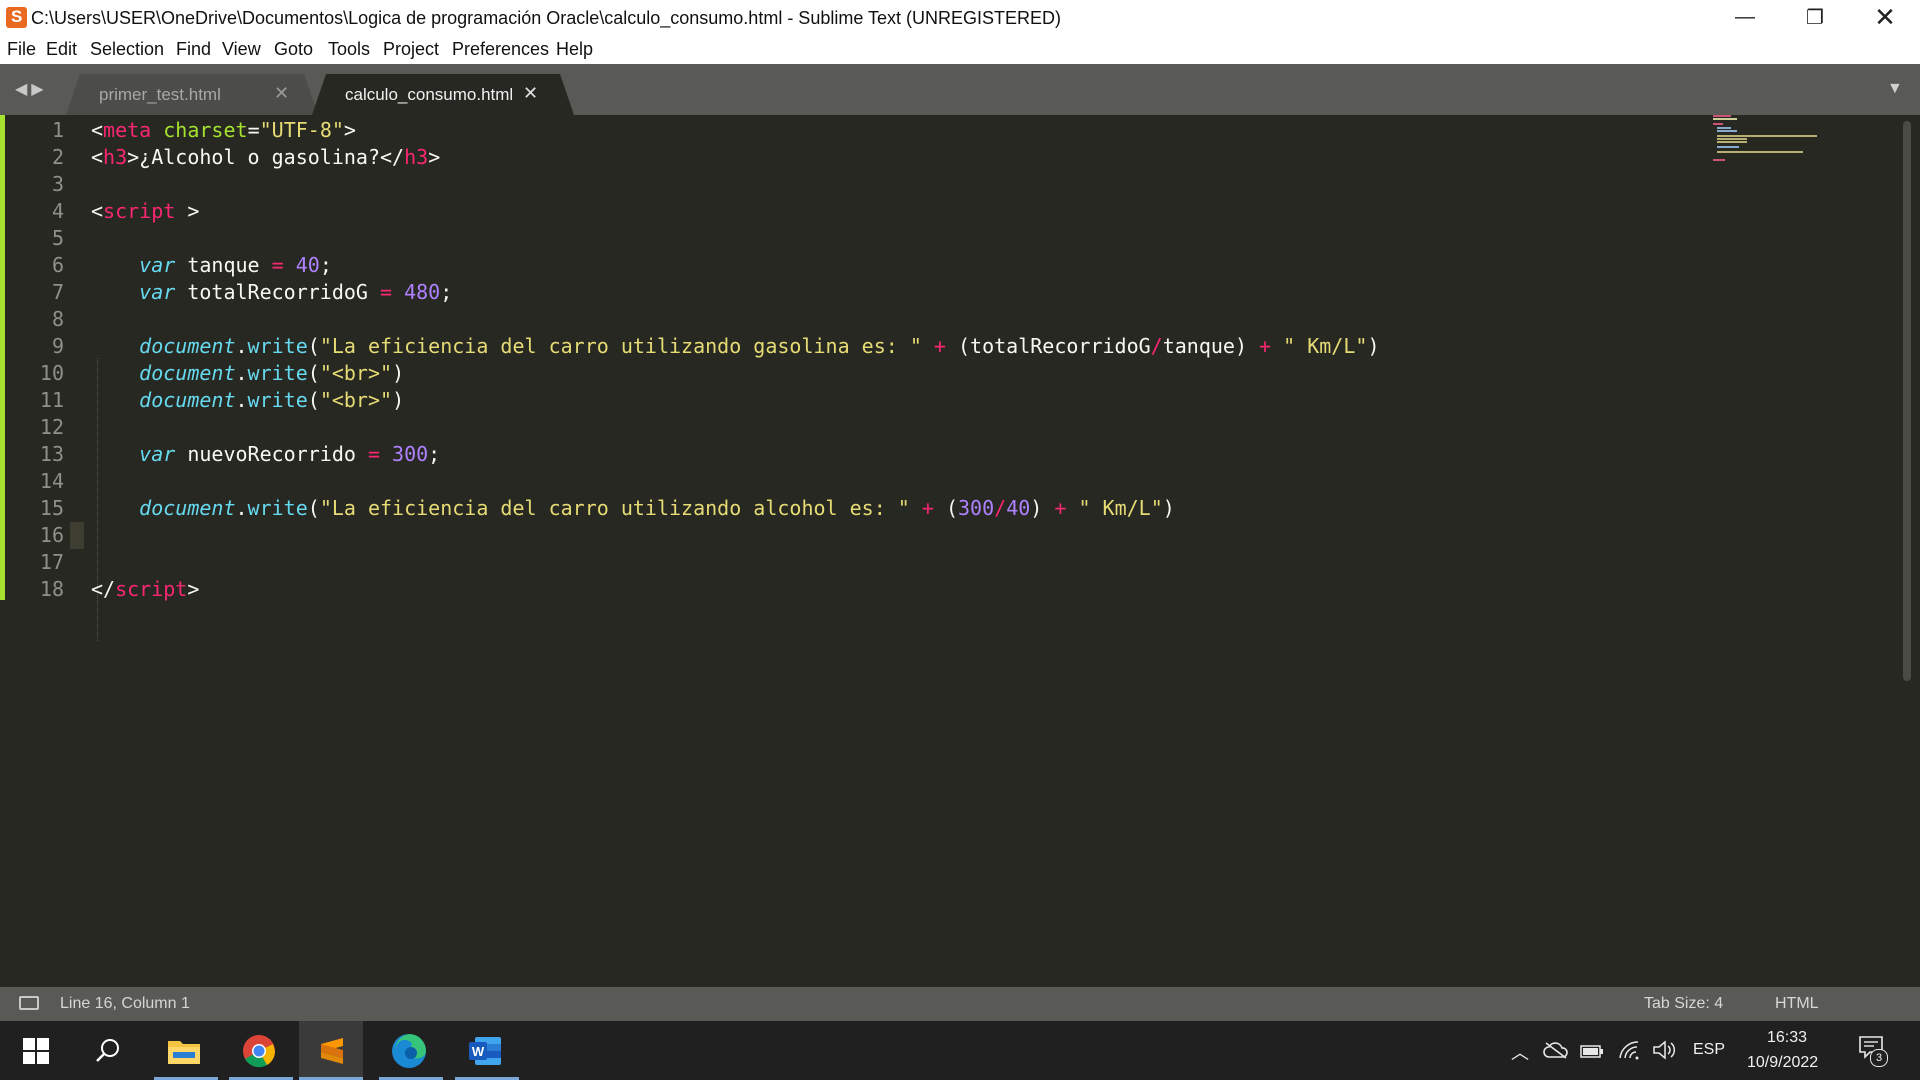  What do you see at coordinates (411, 49) in the screenshot?
I see `menu-project: Project` at bounding box center [411, 49].